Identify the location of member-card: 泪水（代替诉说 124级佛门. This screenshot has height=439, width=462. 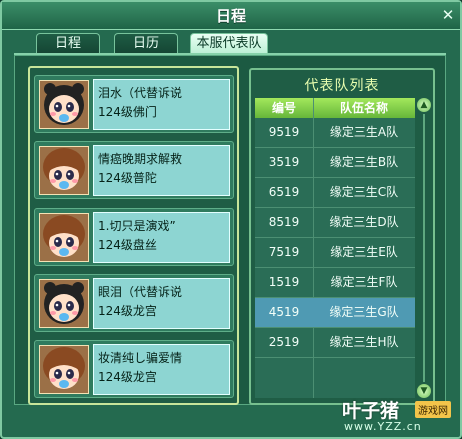
(134, 104).